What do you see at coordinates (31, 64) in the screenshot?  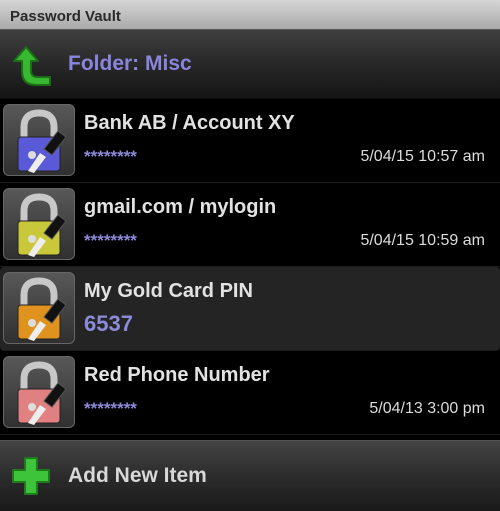 I see `back-arrow-icon` at bounding box center [31, 64].